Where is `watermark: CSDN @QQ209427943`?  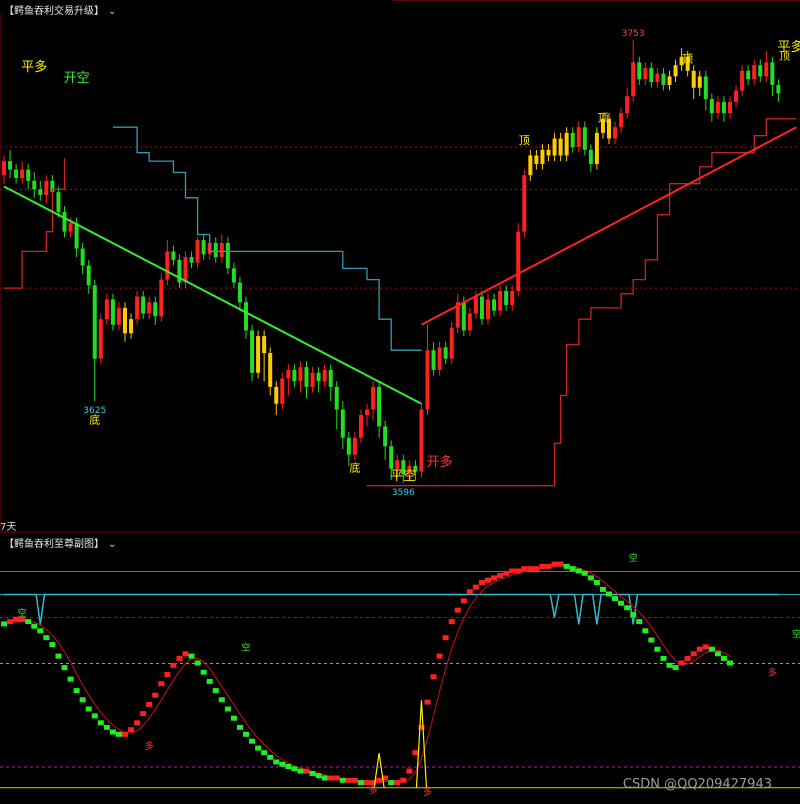
watermark: CSDN @QQ209427943 is located at coordinates (697, 784).